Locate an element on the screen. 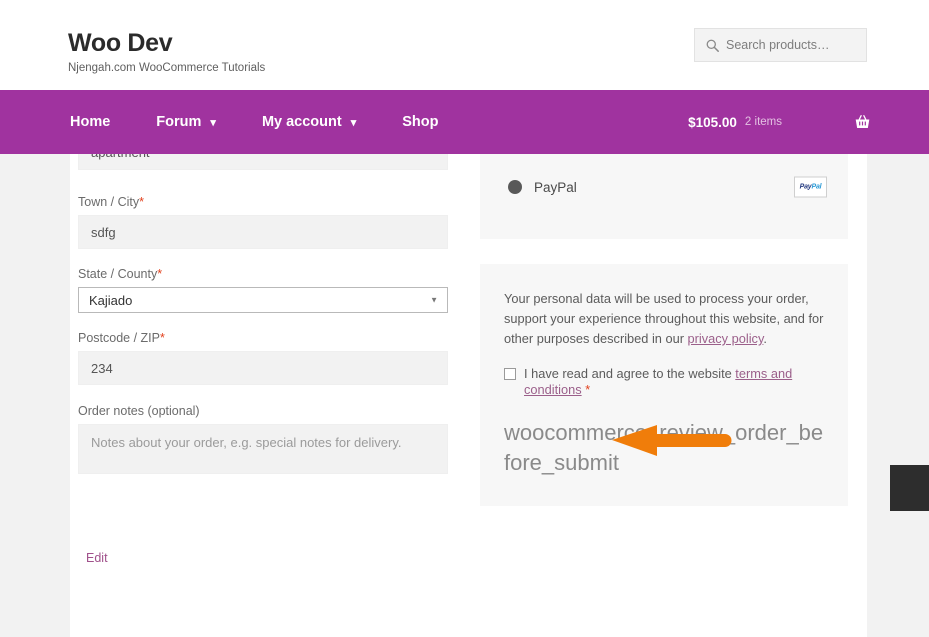 This screenshot has height=637, width=929. field-postcode-zip: Postcode / ZIP* is located at coordinates (267, 358).